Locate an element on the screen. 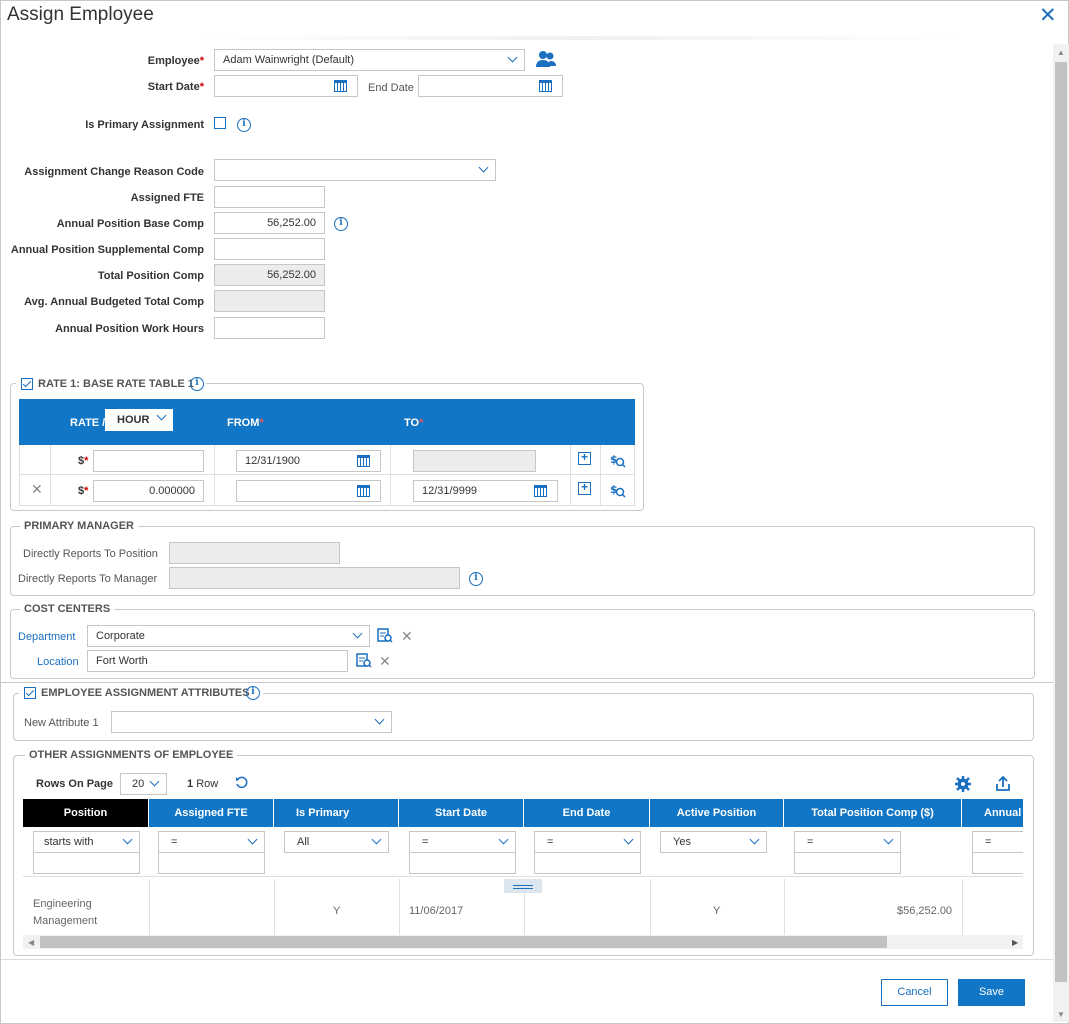 Image resolution: width=1069 pixels, height=1024 pixels. filter-primary: All is located at coordinates (336, 842).